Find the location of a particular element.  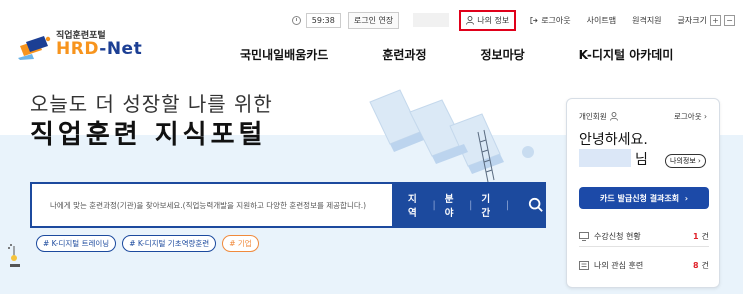

panel-my-info-label: 나의정보 is located at coordinates (683, 161).